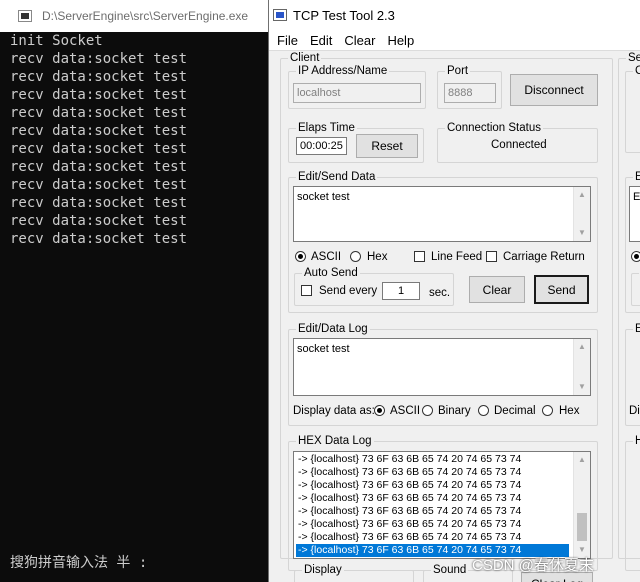 This screenshot has height=582, width=640. What do you see at coordinates (491, 256) in the screenshot?
I see `carriage-return-checkbox` at bounding box center [491, 256].